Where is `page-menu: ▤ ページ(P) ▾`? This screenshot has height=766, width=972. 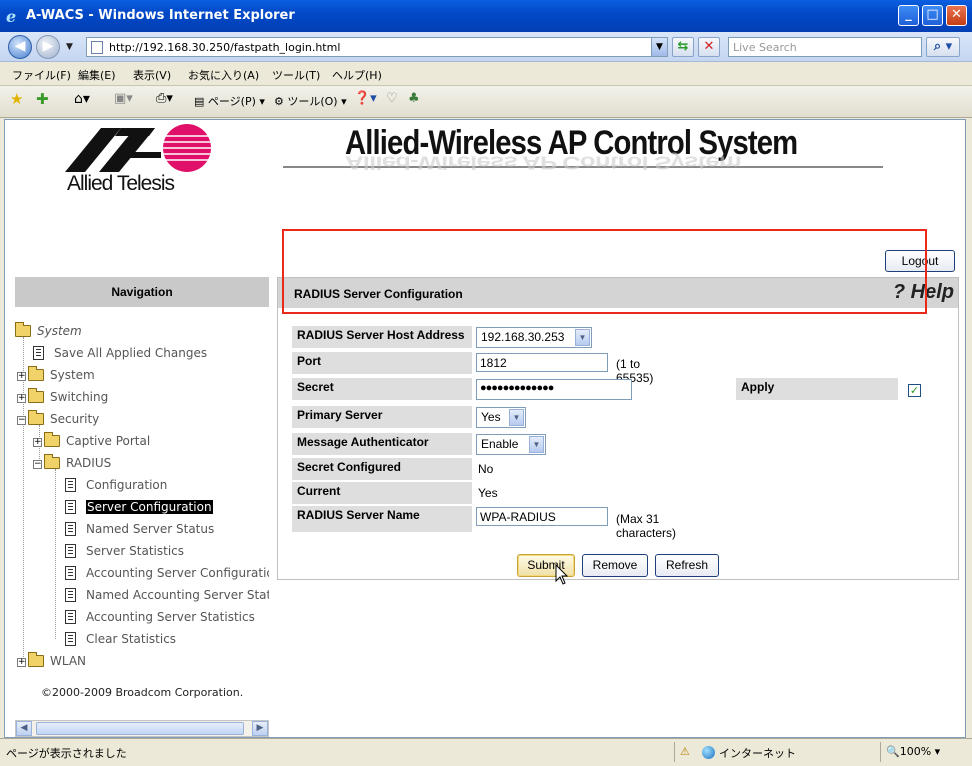
page-menu: ▤ ページ(P) ▾ is located at coordinates (229, 101).